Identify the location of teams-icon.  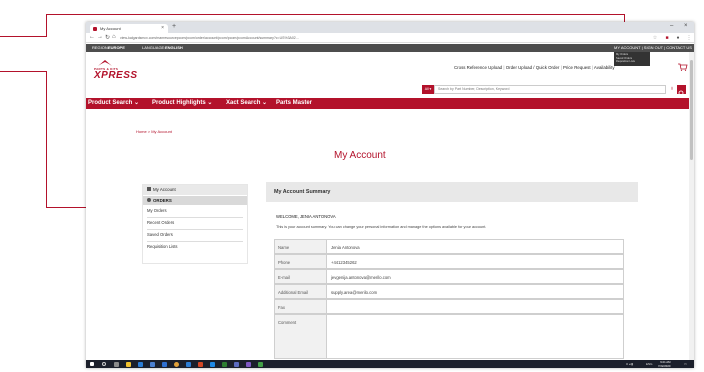
(236, 364).